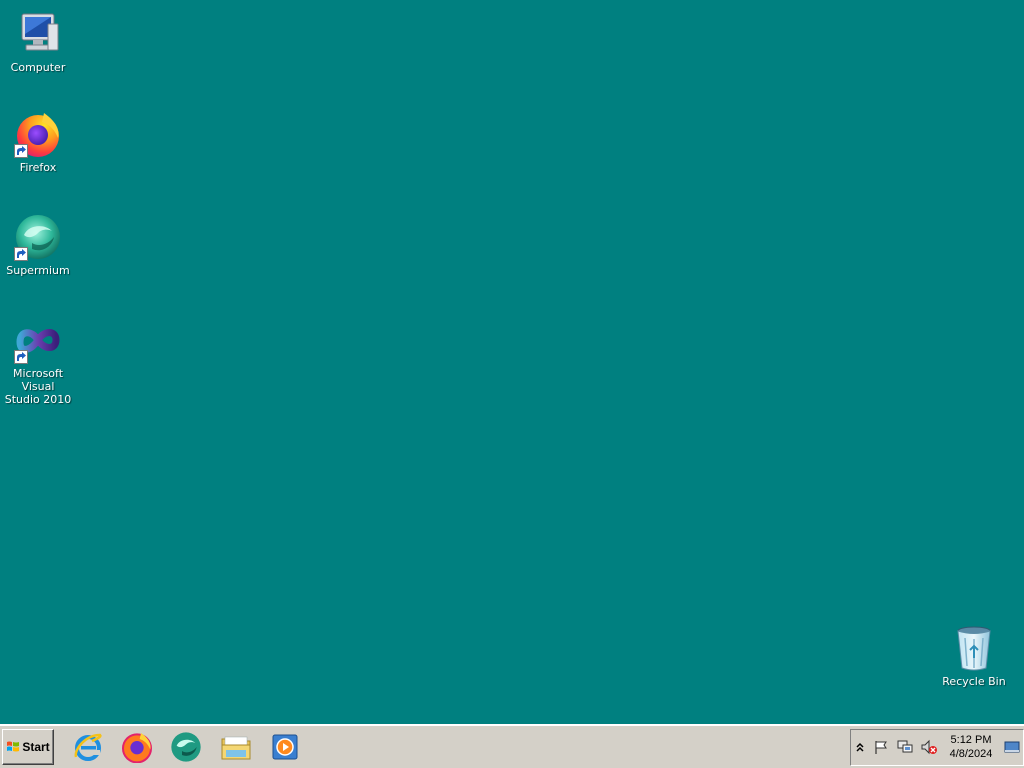 The height and width of the screenshot is (768, 1024). I want to click on taskbar-internet-explorer, so click(88, 747).